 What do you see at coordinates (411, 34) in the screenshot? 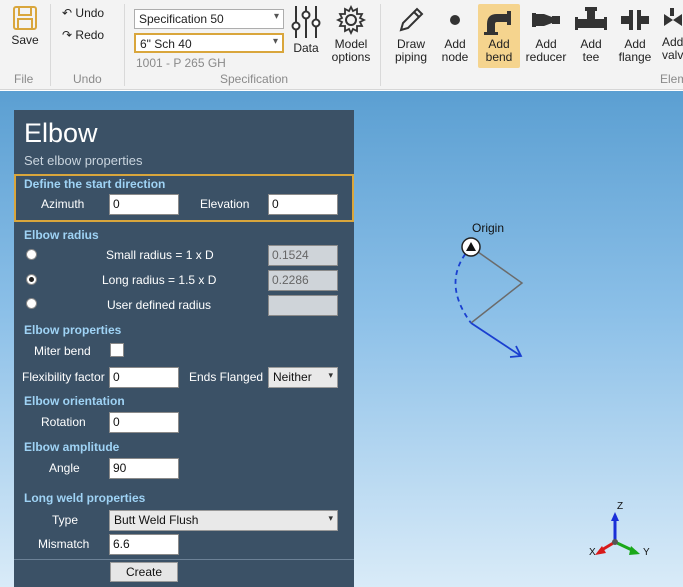
I see `draw-piping-button: Draw piping` at bounding box center [411, 34].